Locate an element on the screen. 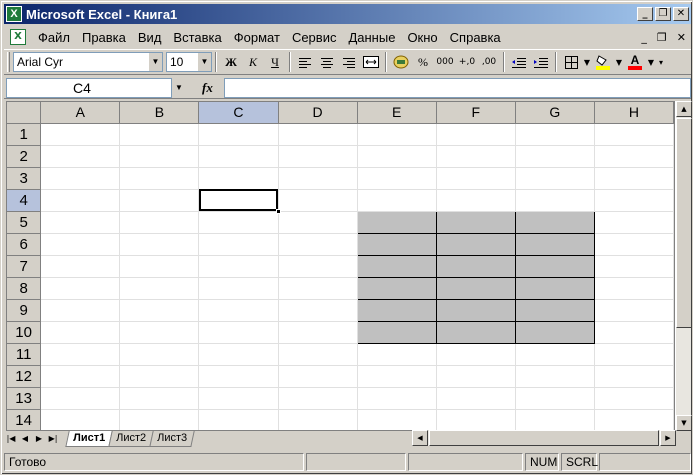 The height and width of the screenshot is (475, 693). menu-view: Вид is located at coordinates (150, 37).